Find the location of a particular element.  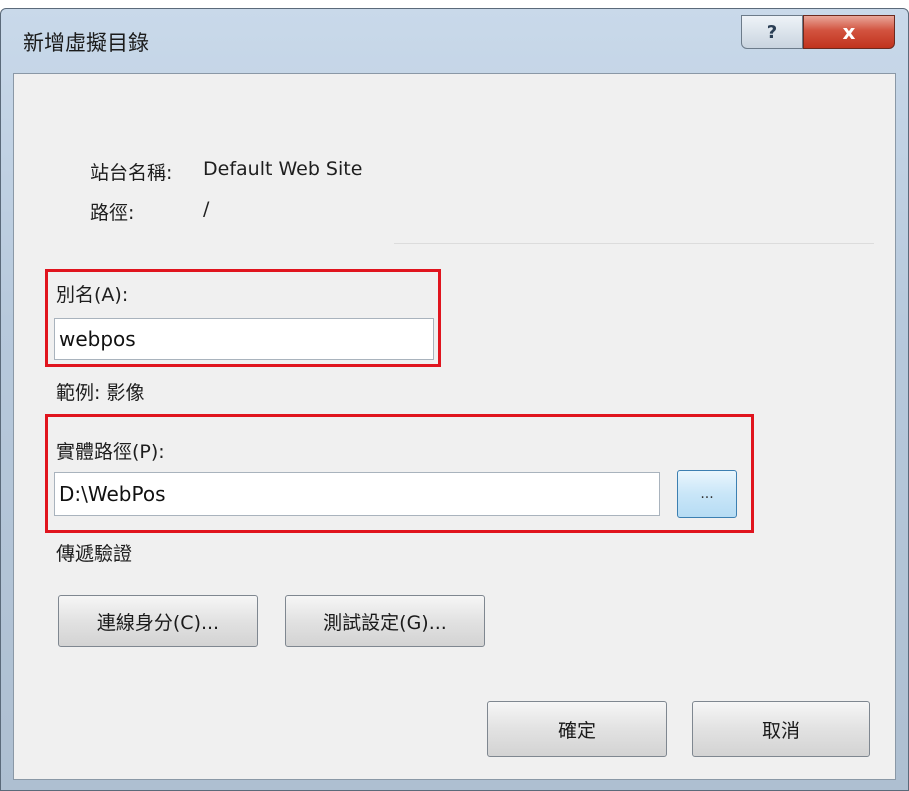

cancel-button: 取消 is located at coordinates (781, 729).